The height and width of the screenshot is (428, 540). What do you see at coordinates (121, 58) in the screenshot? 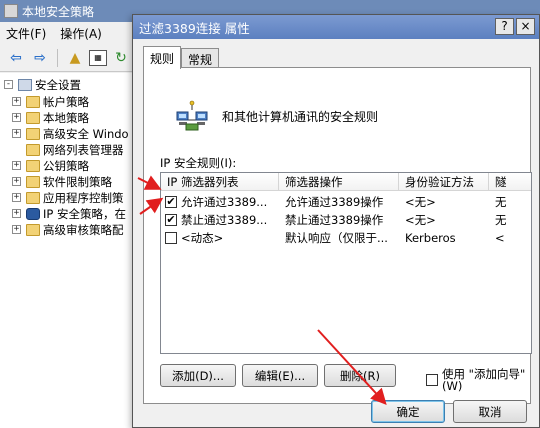
I see `refresh-icon: ↻` at bounding box center [121, 58].